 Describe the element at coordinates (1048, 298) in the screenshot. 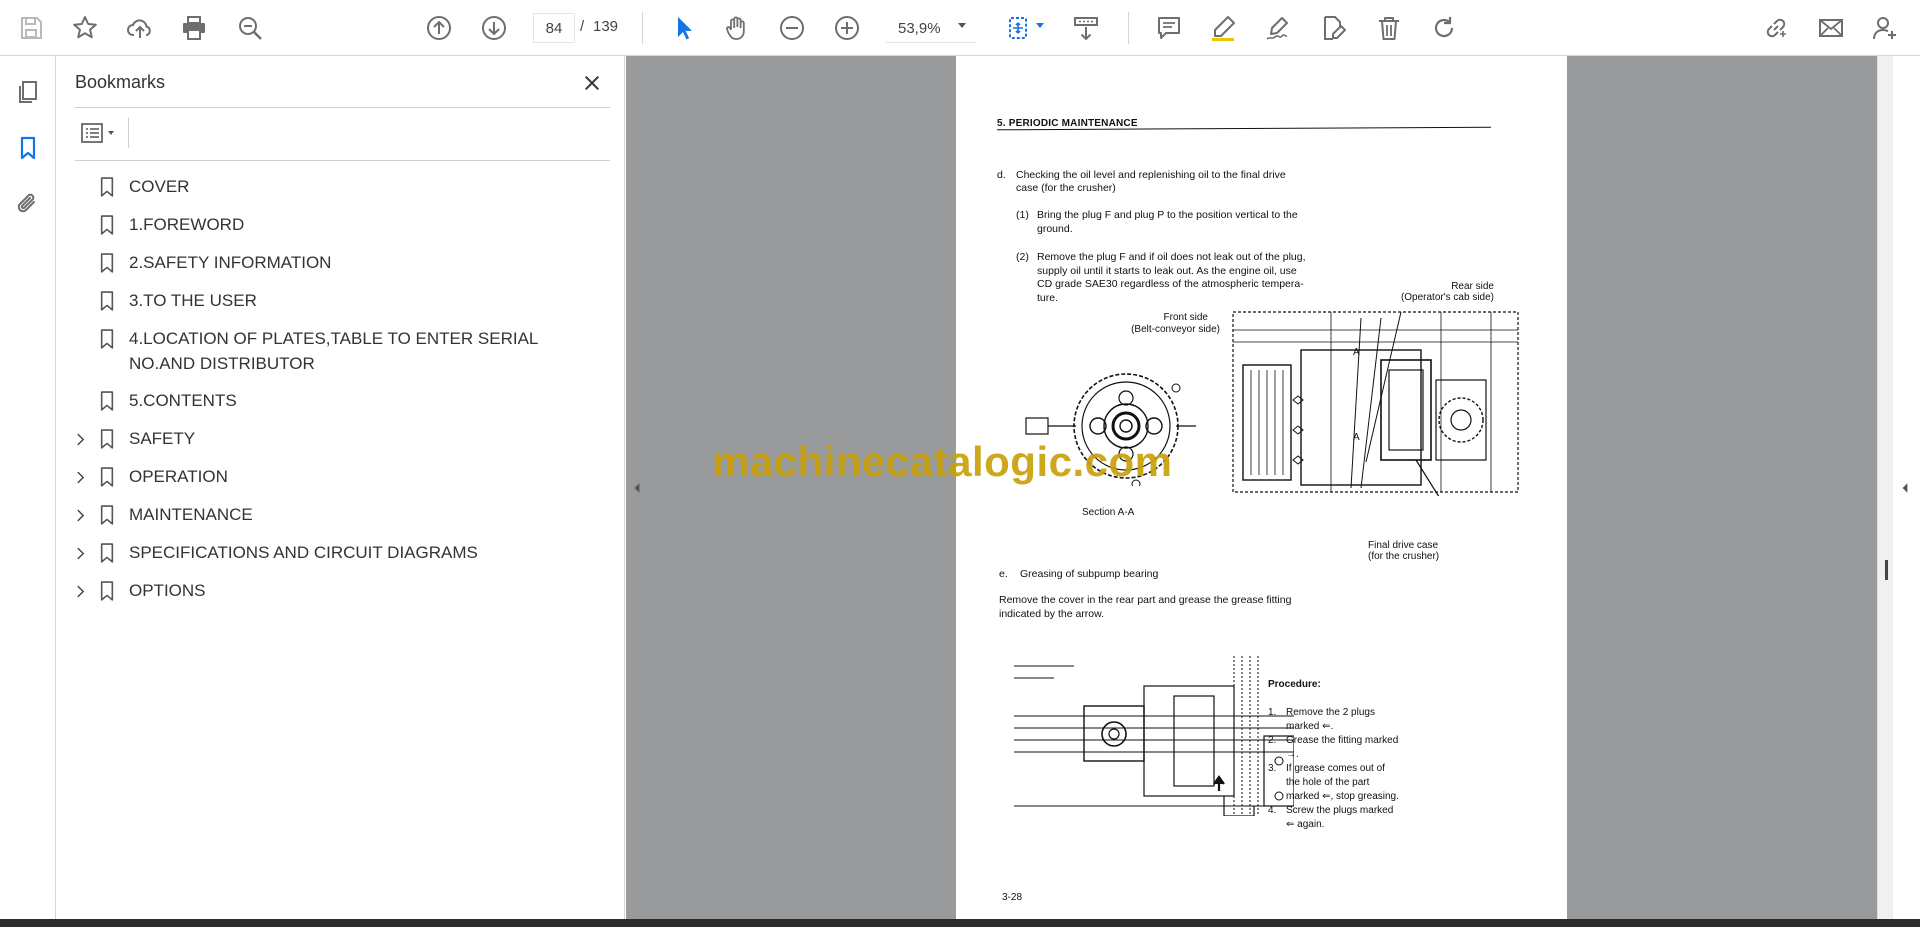

I see `step-text: ture.` at that location.